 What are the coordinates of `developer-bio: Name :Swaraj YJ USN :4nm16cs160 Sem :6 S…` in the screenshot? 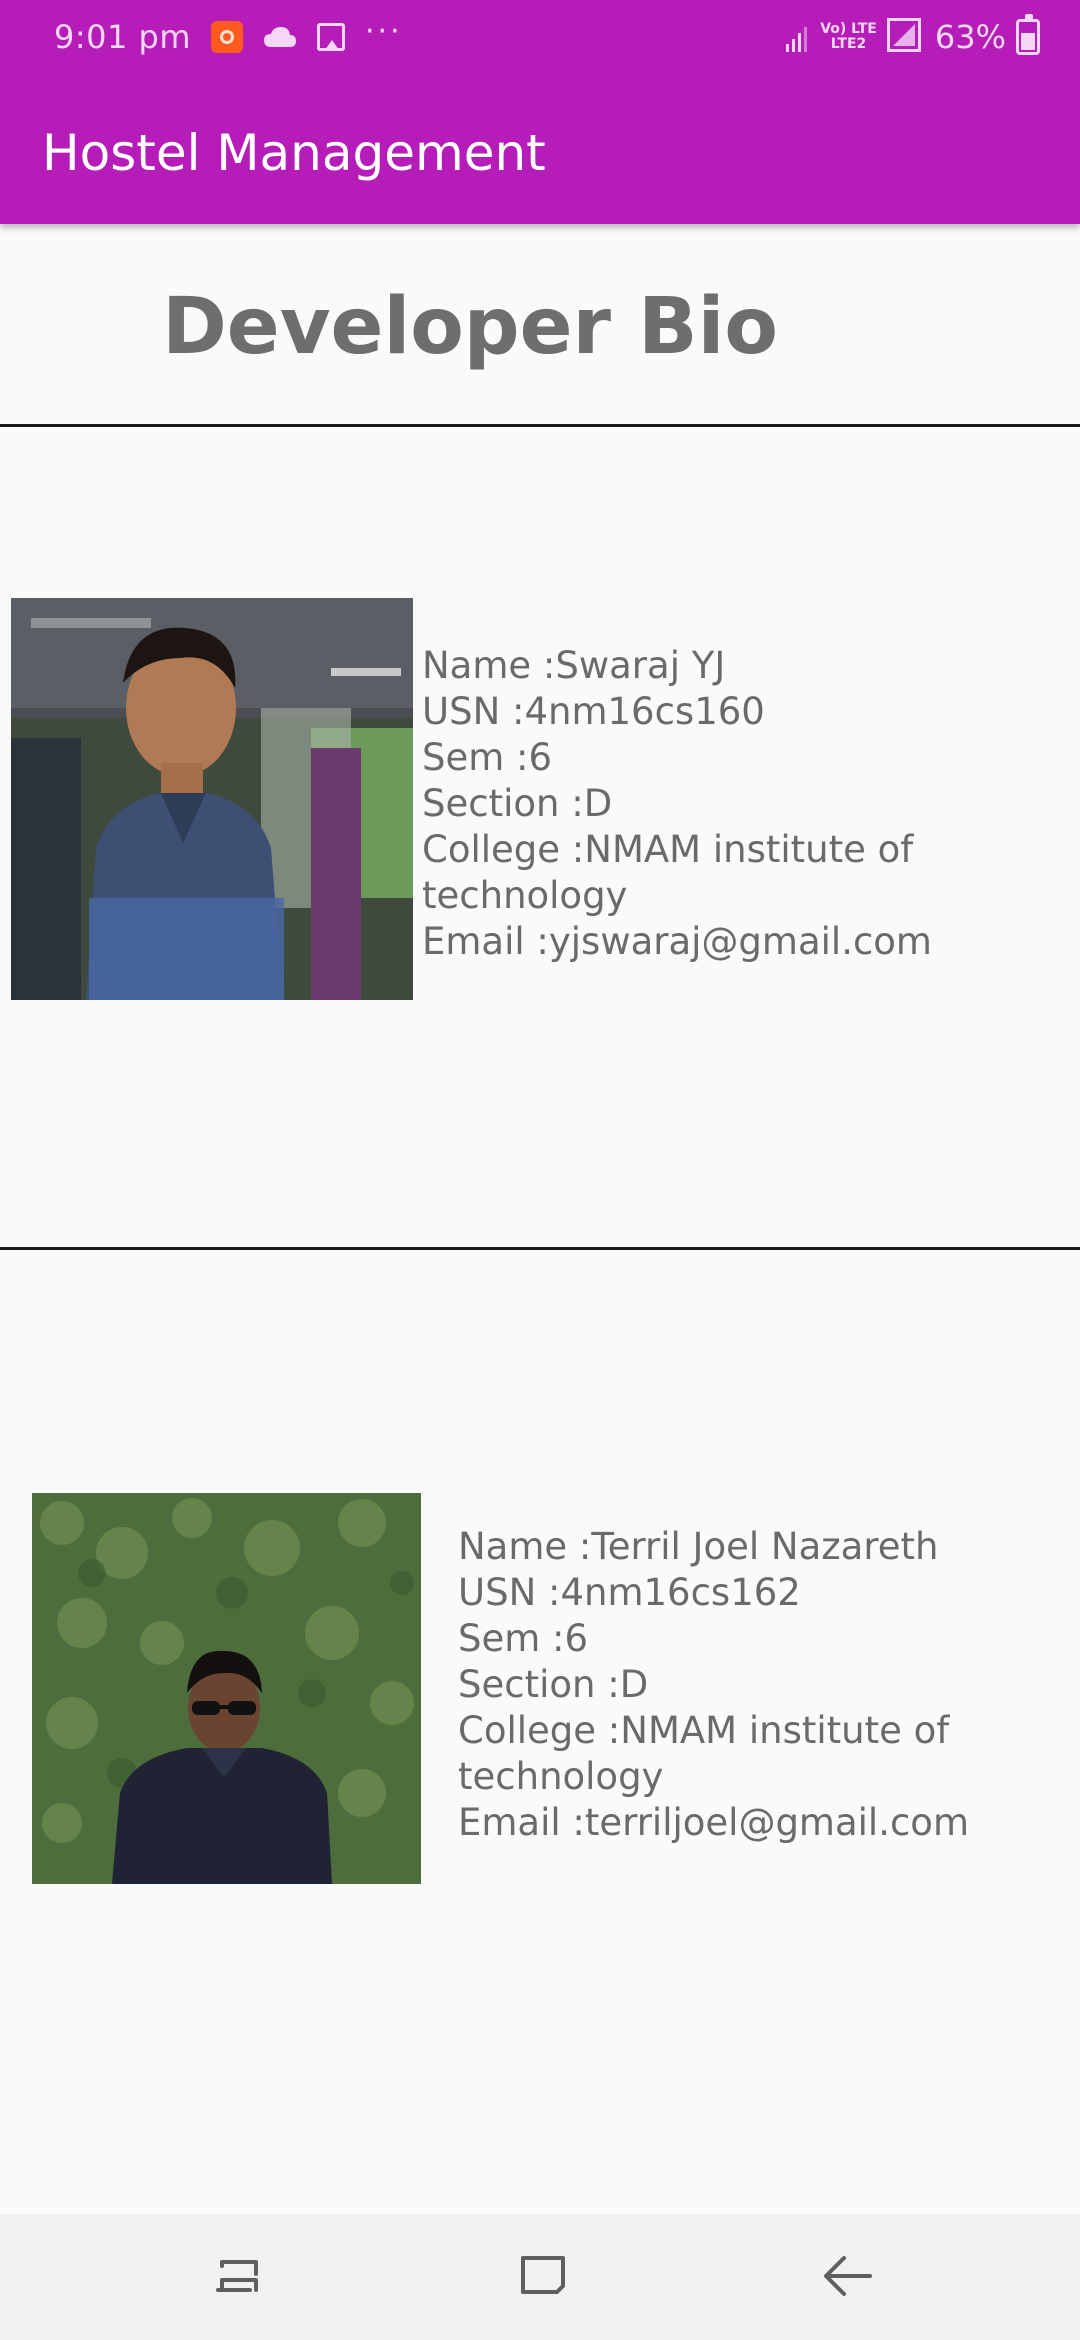 It's located at (702, 804).